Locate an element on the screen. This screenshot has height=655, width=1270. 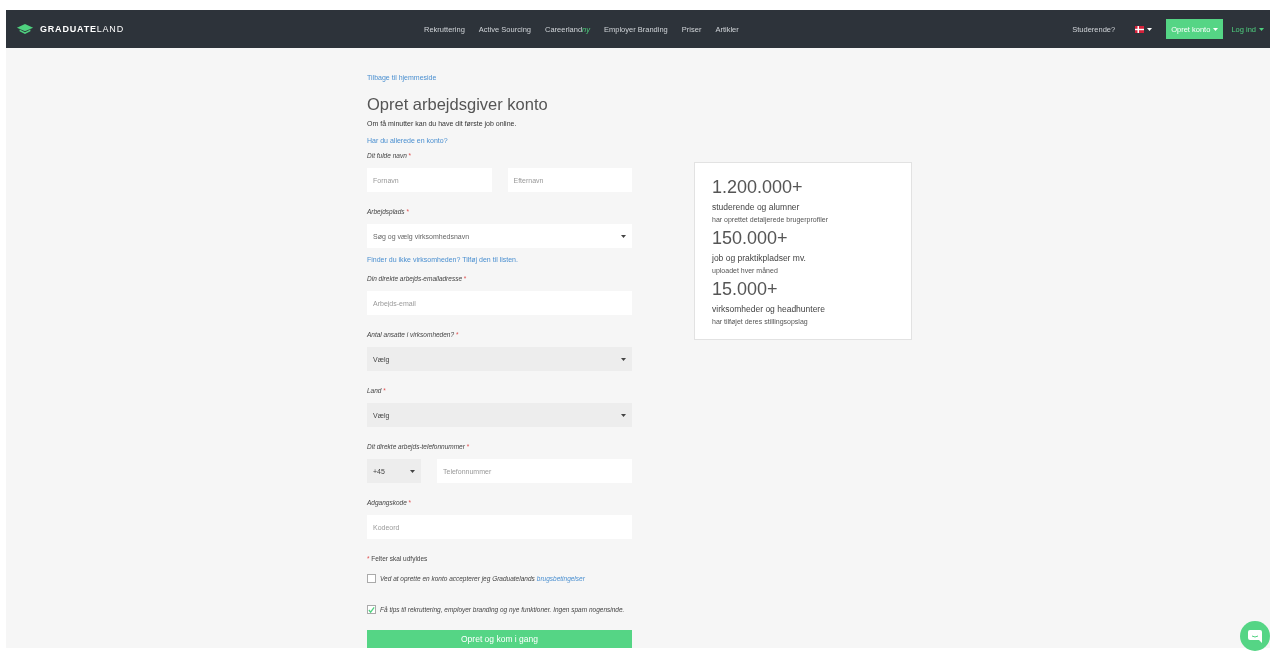
chat-icon is located at coordinates (1255, 636).